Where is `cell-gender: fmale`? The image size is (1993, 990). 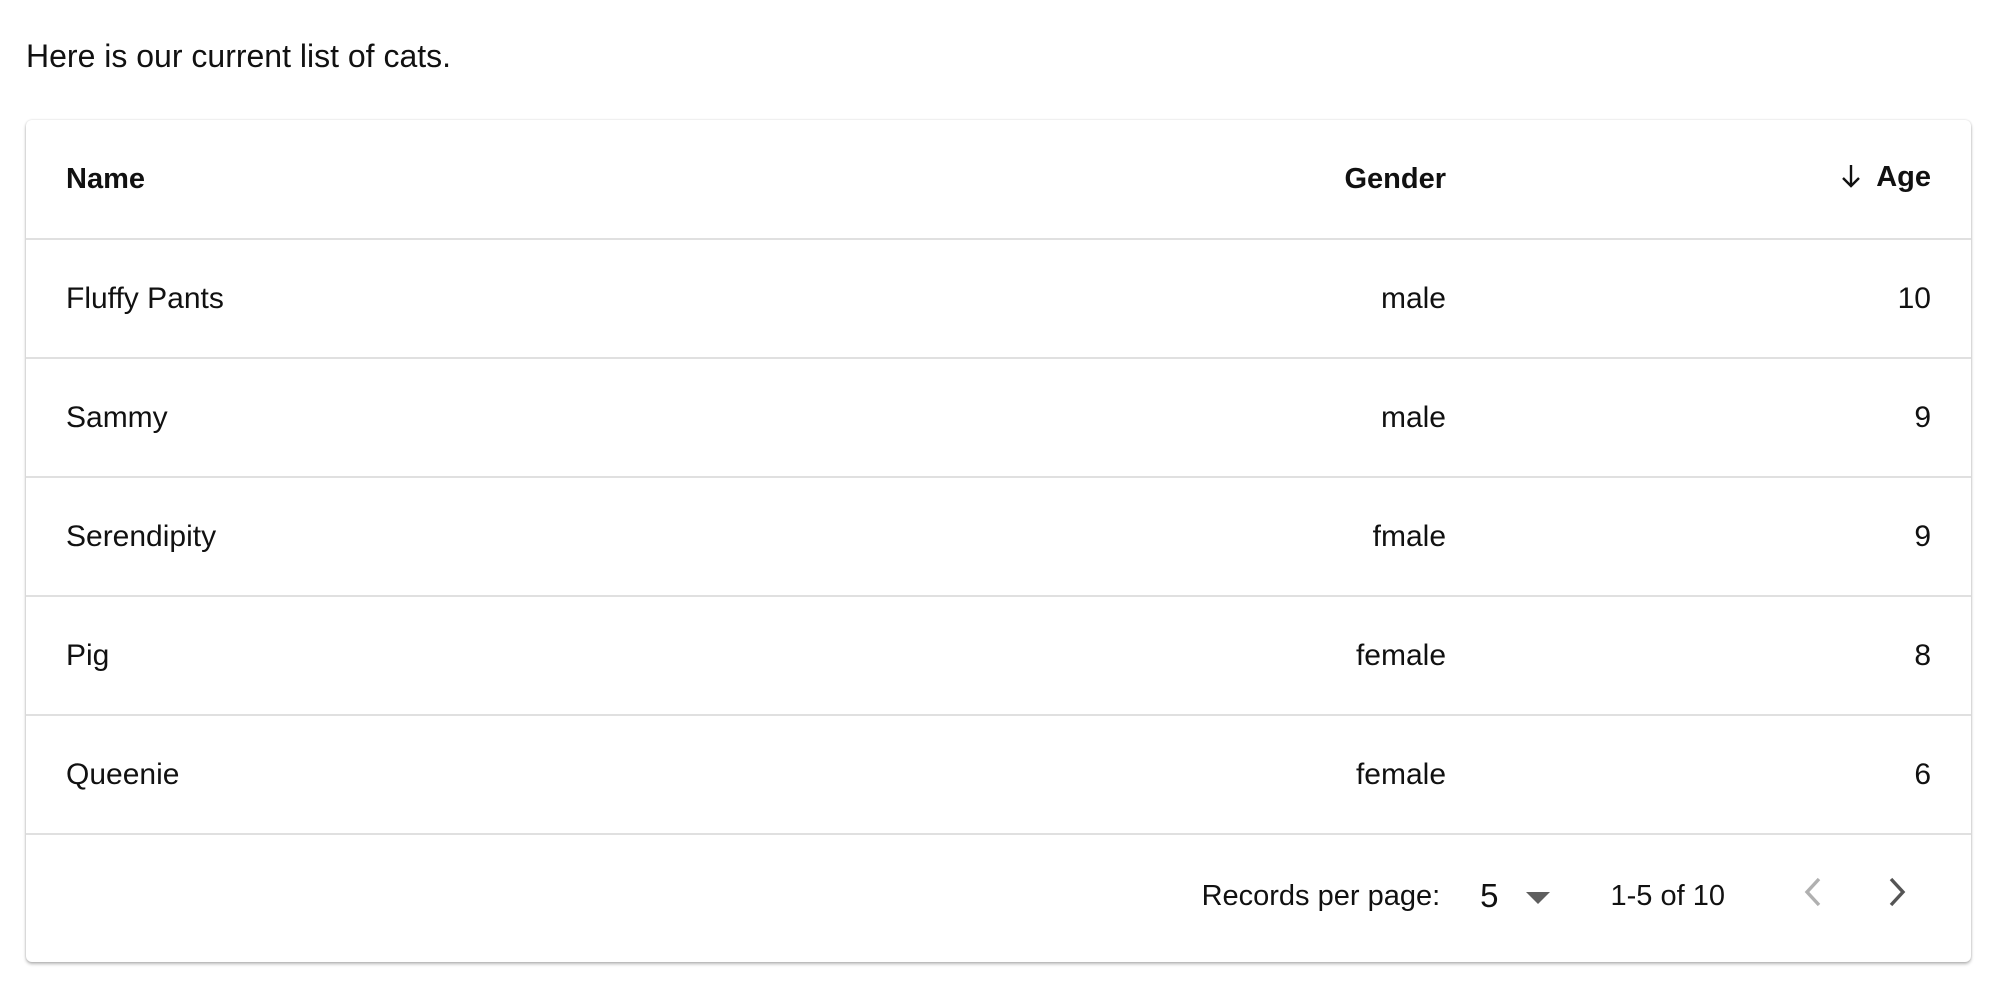
cell-gender: fmale is located at coordinates (1261, 537).